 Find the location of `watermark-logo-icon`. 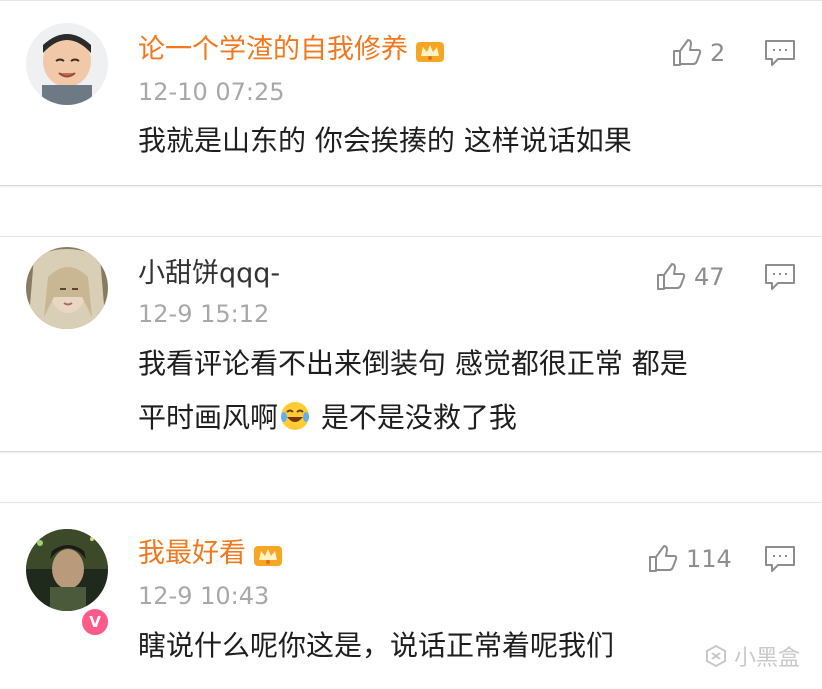

watermark-logo-icon is located at coordinates (715, 656).